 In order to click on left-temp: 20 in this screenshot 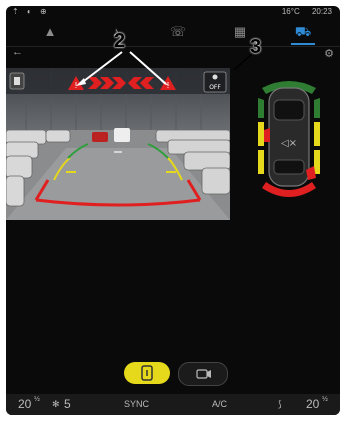, I will do `click(24, 404)`.